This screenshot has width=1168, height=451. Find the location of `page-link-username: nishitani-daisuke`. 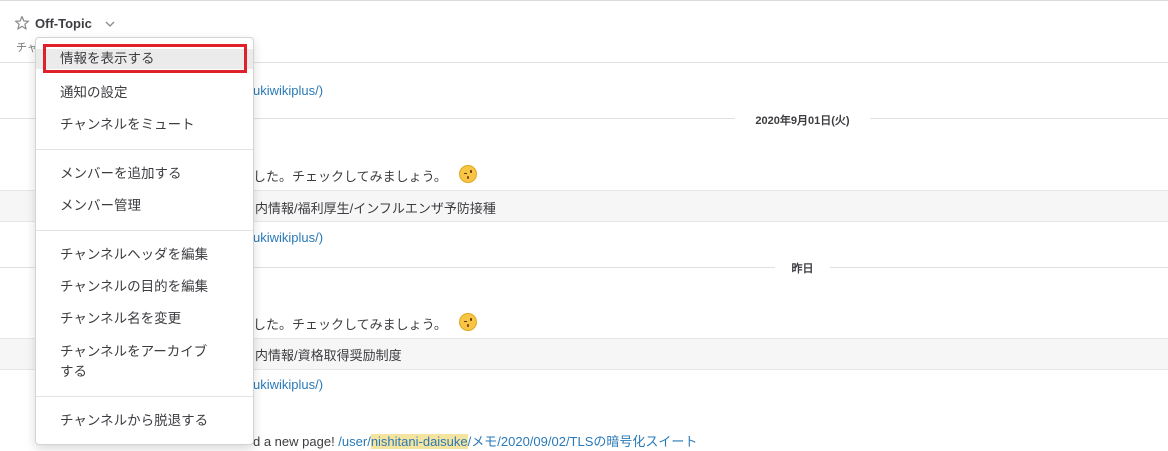

page-link-username: nishitani-daisuke is located at coordinates (419, 441).